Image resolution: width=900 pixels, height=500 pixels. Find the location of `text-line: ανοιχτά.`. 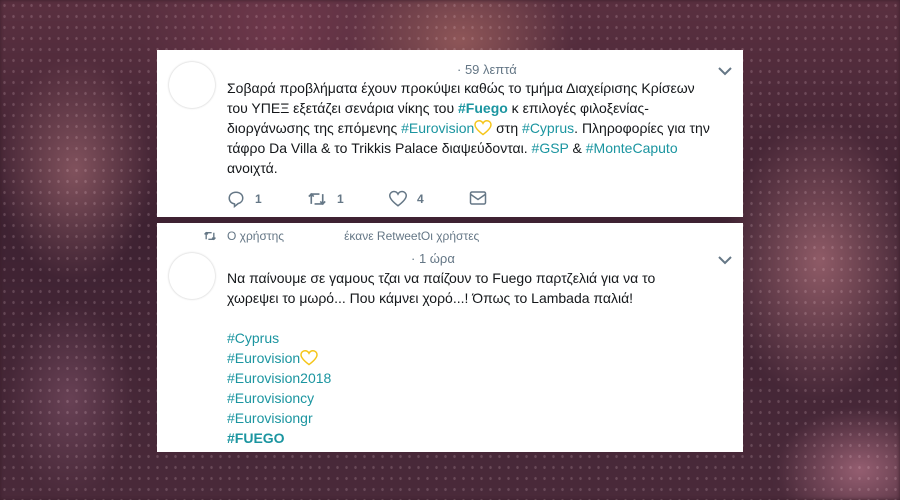

text-line: ανοιχτά. is located at coordinates (252, 168).